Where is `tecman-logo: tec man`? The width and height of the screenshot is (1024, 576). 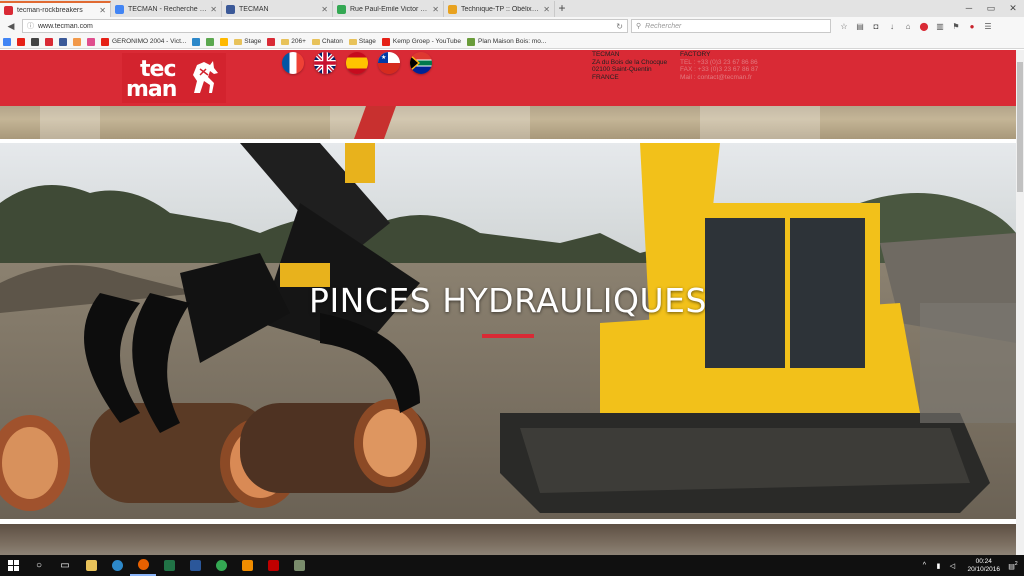
tecman-logo: tec man is located at coordinates (174, 78).